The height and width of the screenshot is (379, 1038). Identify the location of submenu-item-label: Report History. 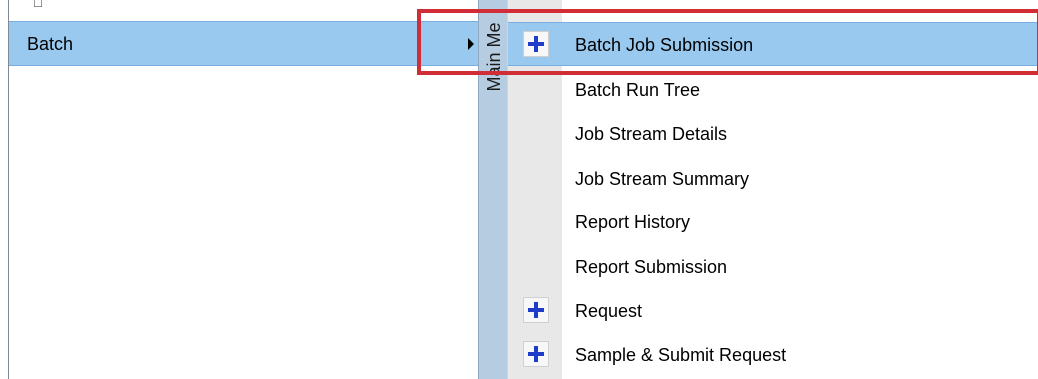
(633, 222).